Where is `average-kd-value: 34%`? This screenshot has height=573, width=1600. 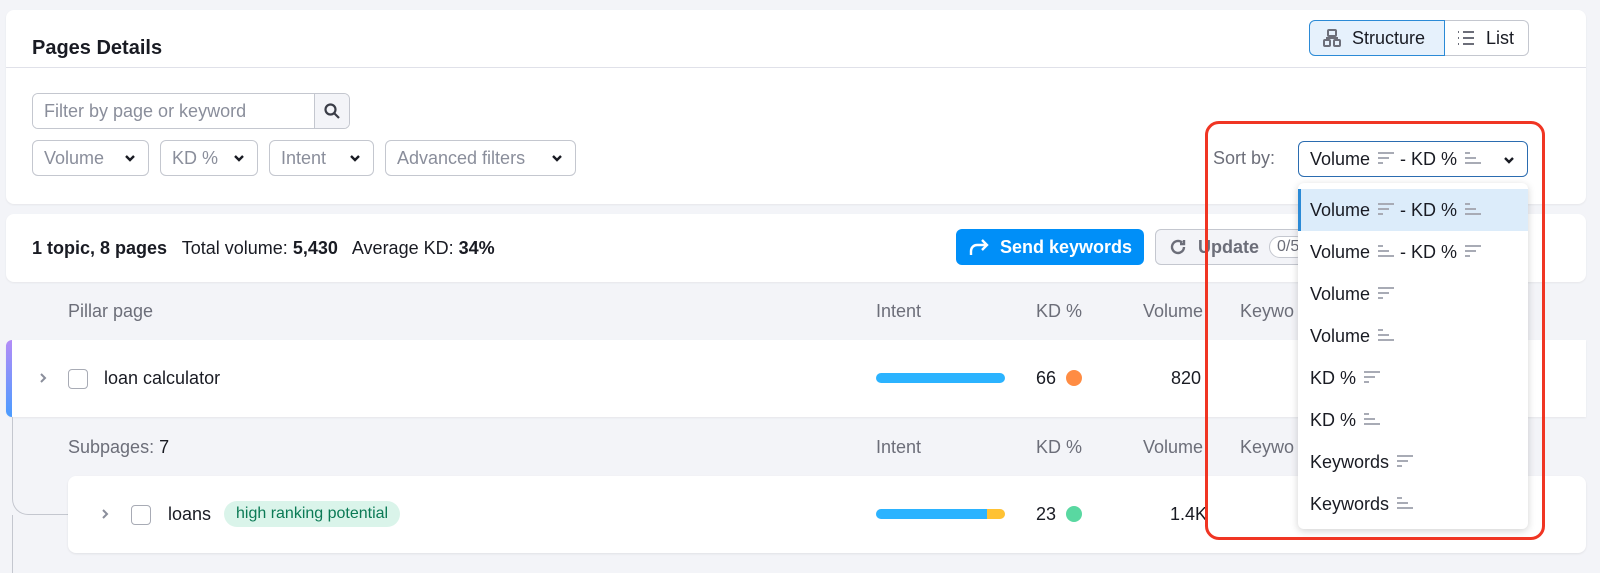 average-kd-value: 34% is located at coordinates (476, 248).